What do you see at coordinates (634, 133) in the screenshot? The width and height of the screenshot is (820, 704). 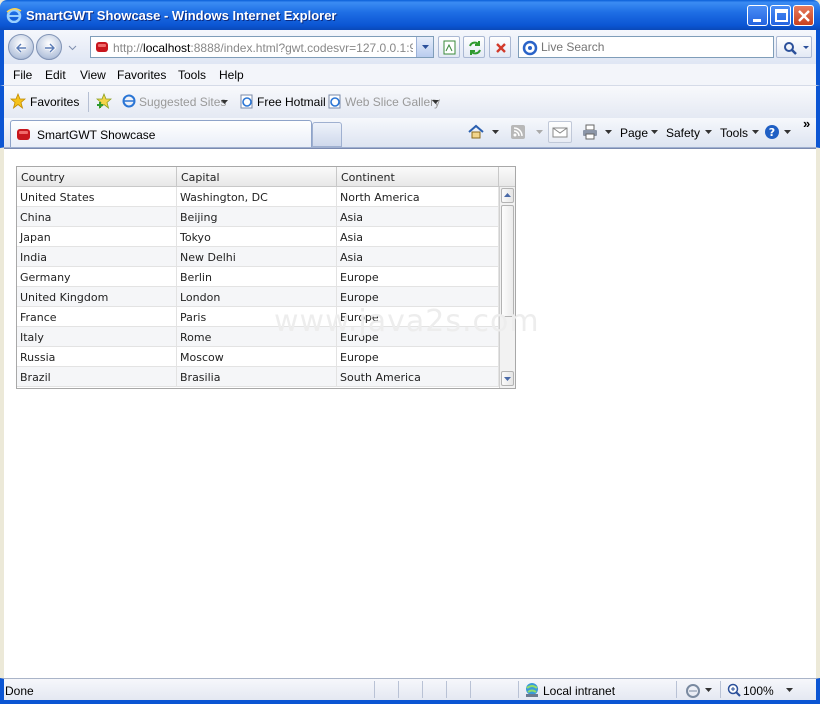 I see `page-menu: Page` at bounding box center [634, 133].